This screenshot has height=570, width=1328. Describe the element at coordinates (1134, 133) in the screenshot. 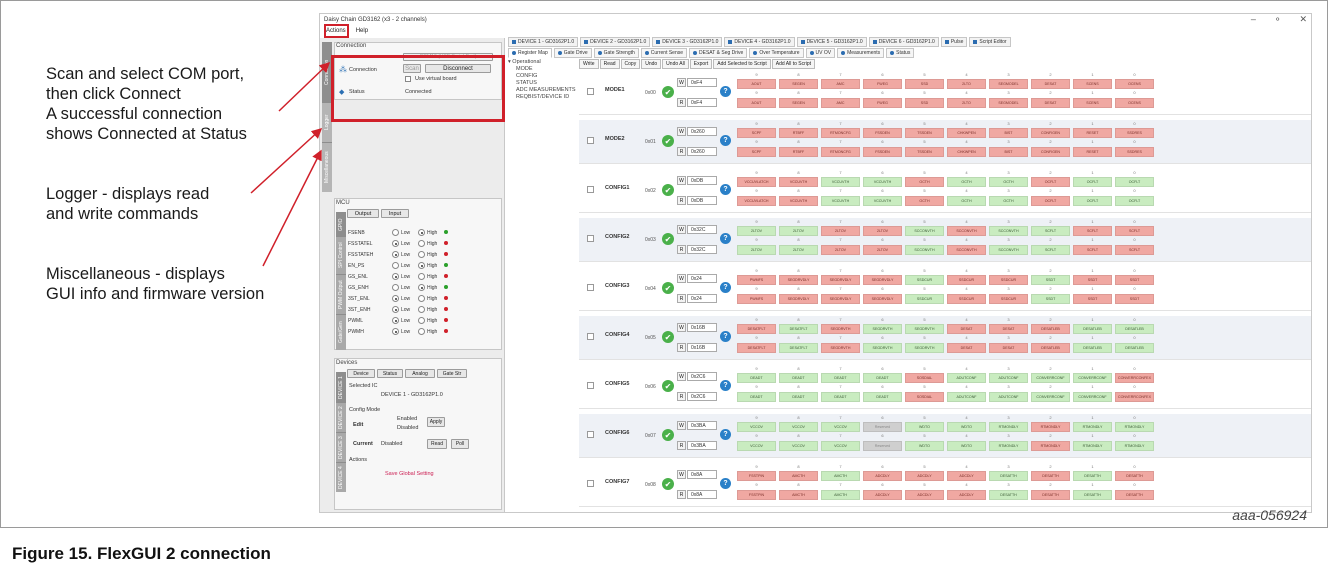

I see `bit-cell-write: SSDRES` at that location.